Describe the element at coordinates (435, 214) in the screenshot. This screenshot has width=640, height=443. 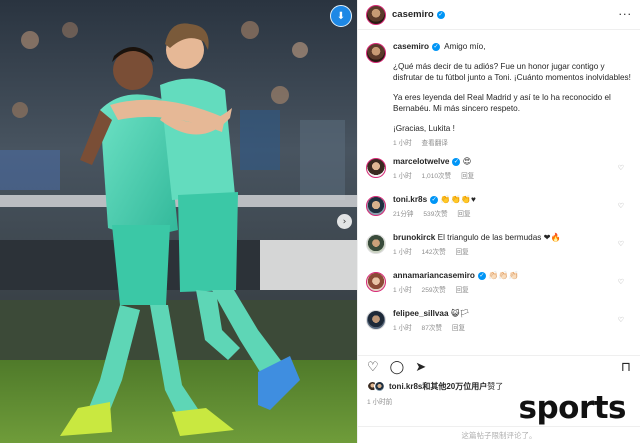
I see `comment-likes: 539次赞` at that location.